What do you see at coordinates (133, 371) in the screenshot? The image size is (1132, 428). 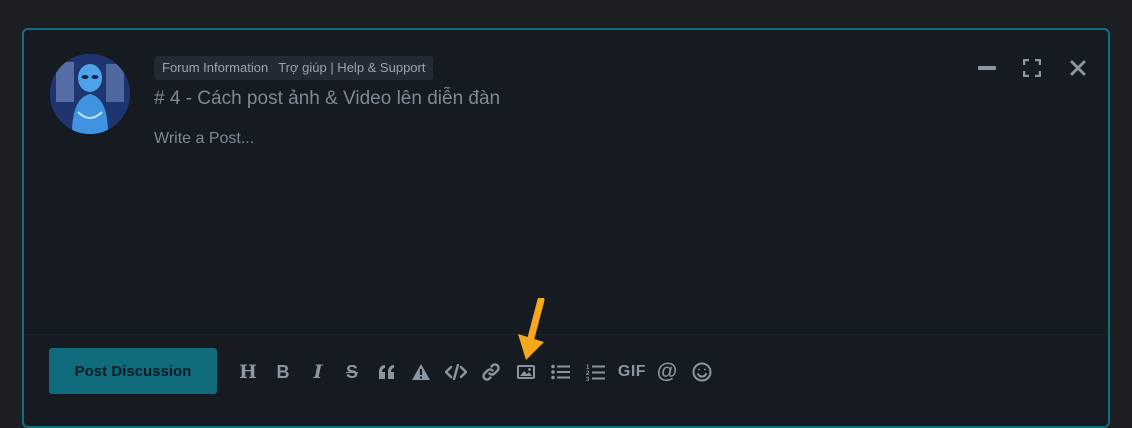 I see `post-discussion-button: Post Discussion` at bounding box center [133, 371].